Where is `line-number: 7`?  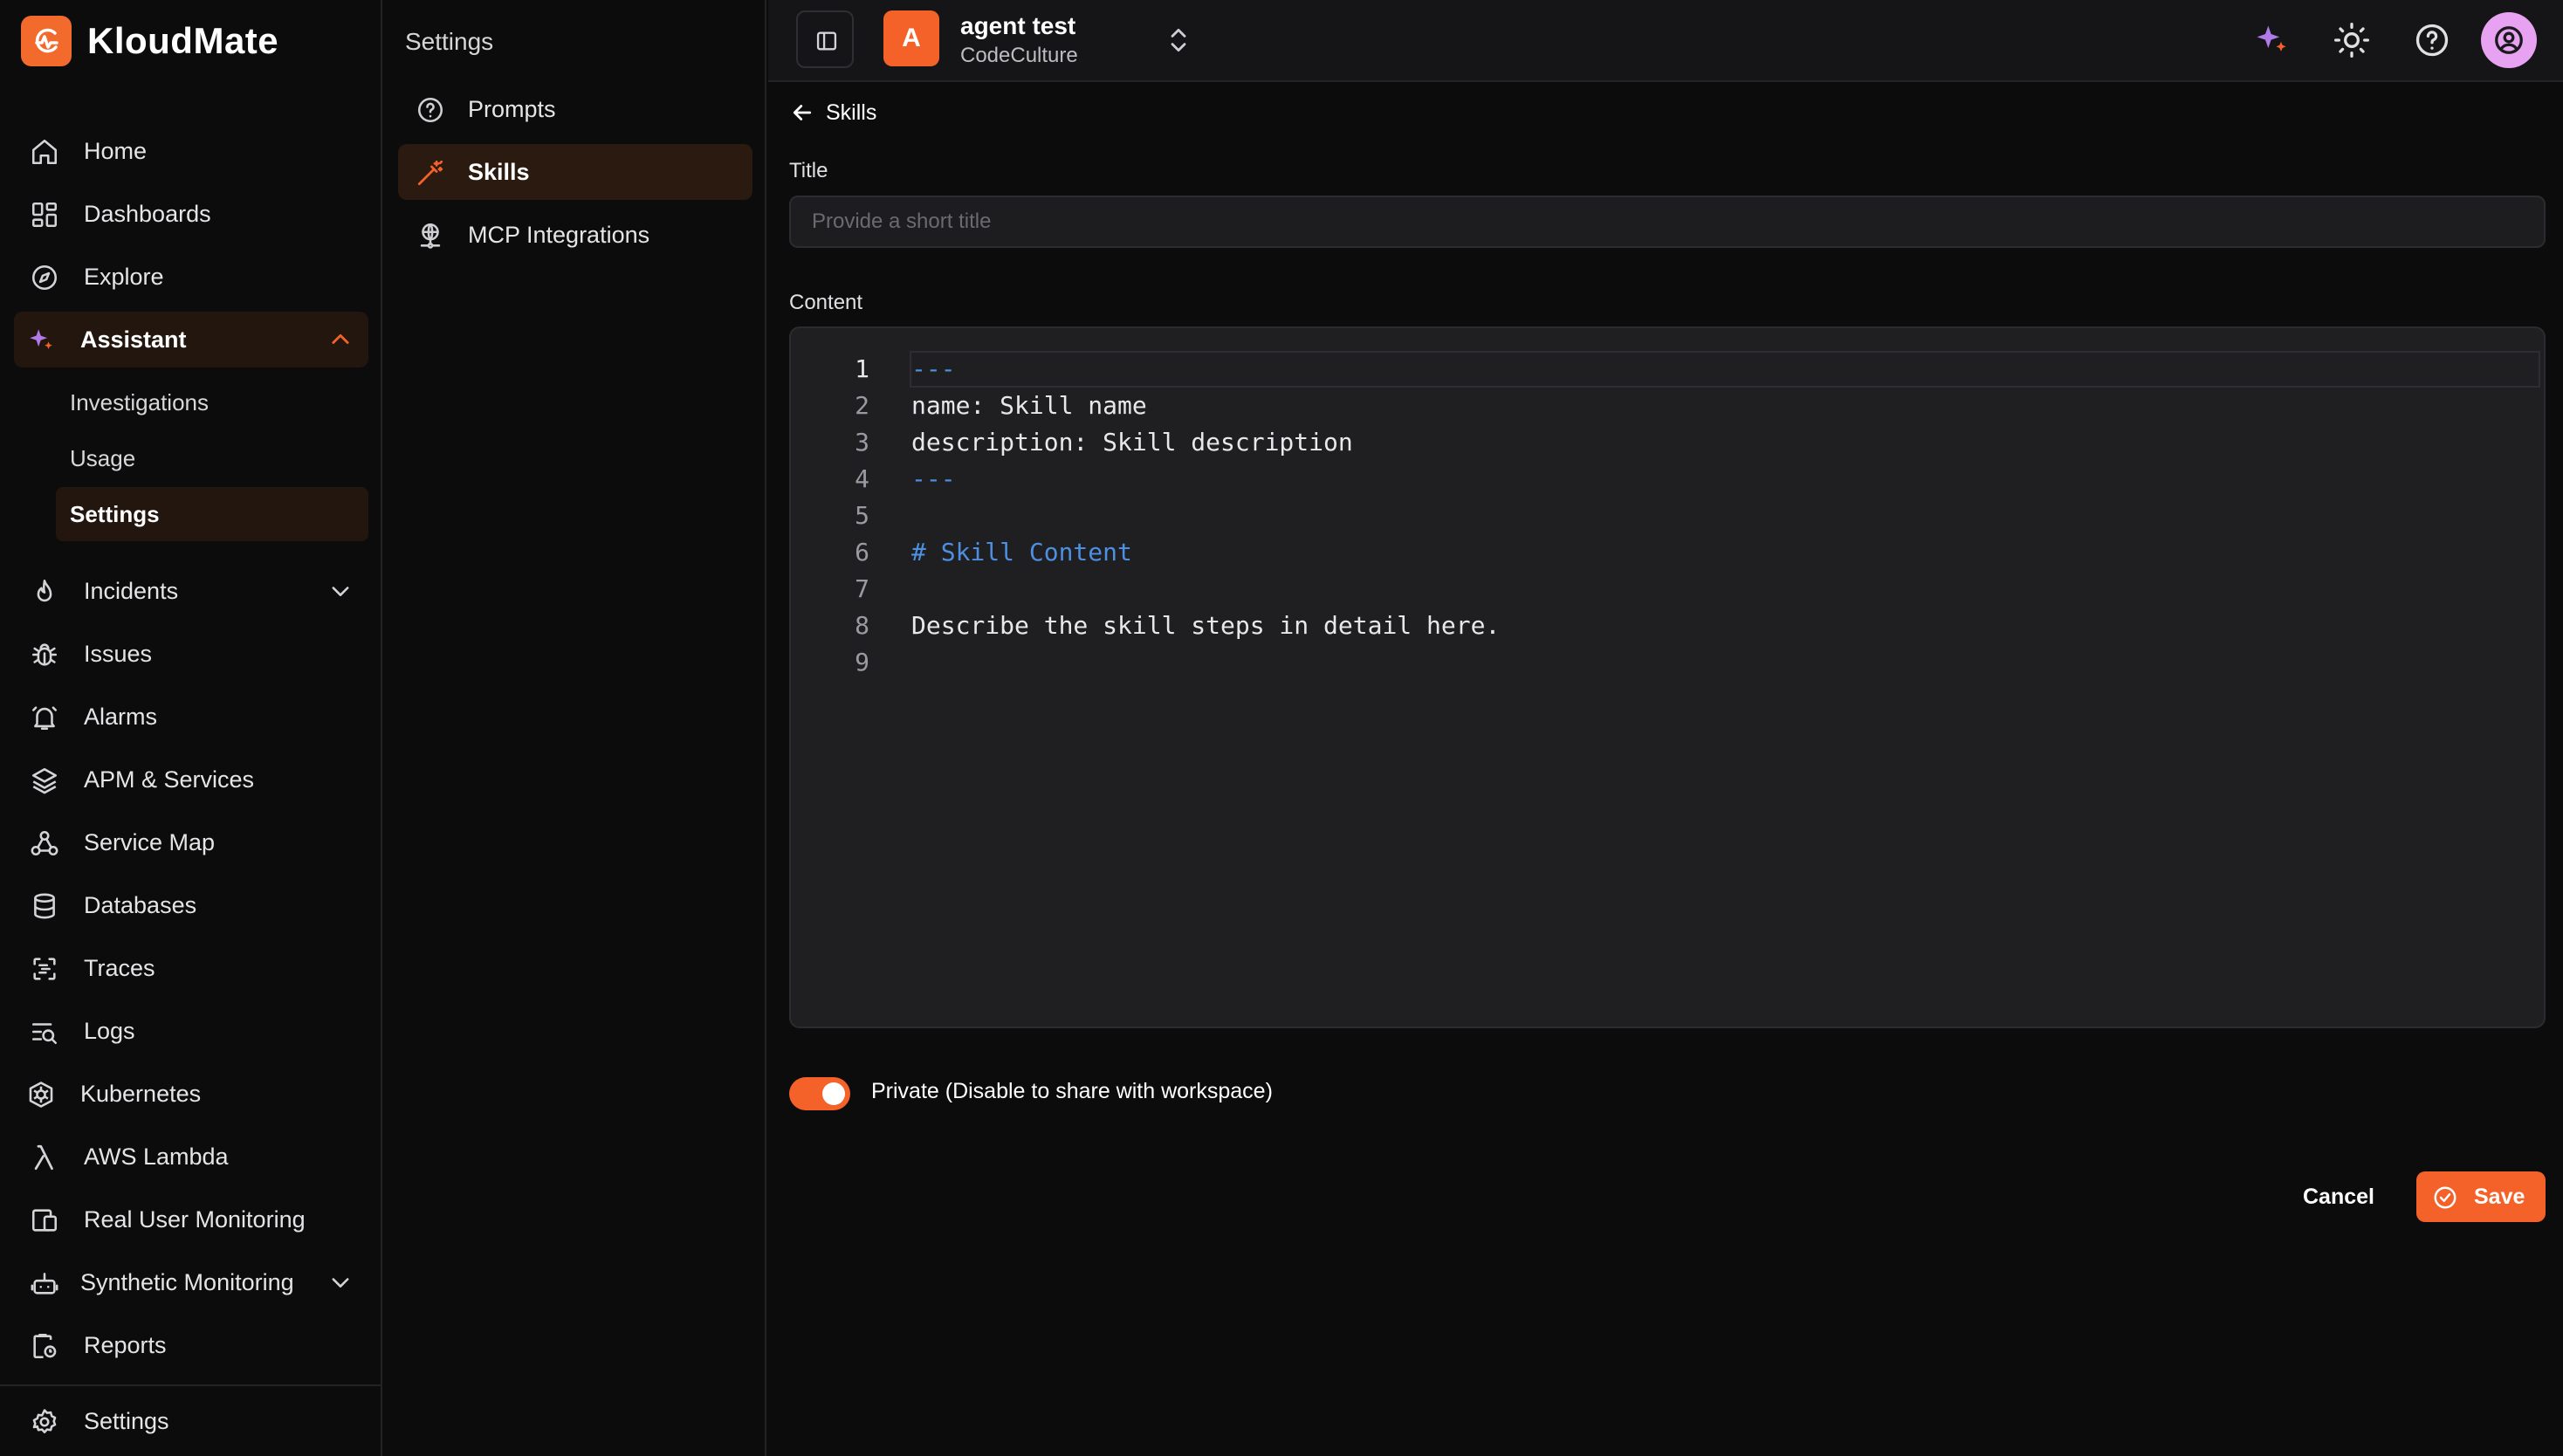 line-number: 7 is located at coordinates (862, 588).